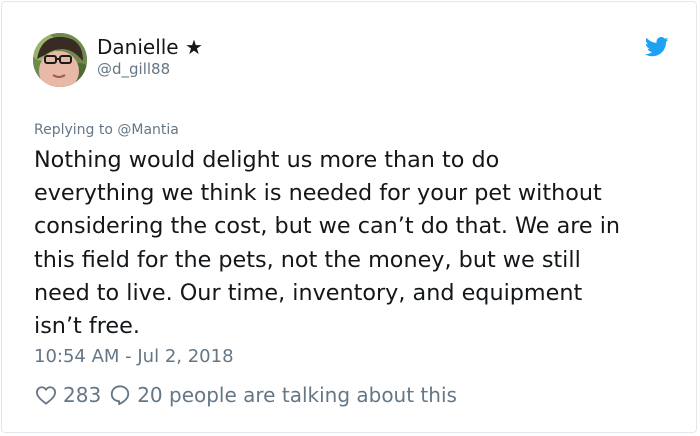 This screenshot has width=700, height=436. What do you see at coordinates (148, 130) in the screenshot?
I see `reply-to-handle-link: @Mantia` at bounding box center [148, 130].